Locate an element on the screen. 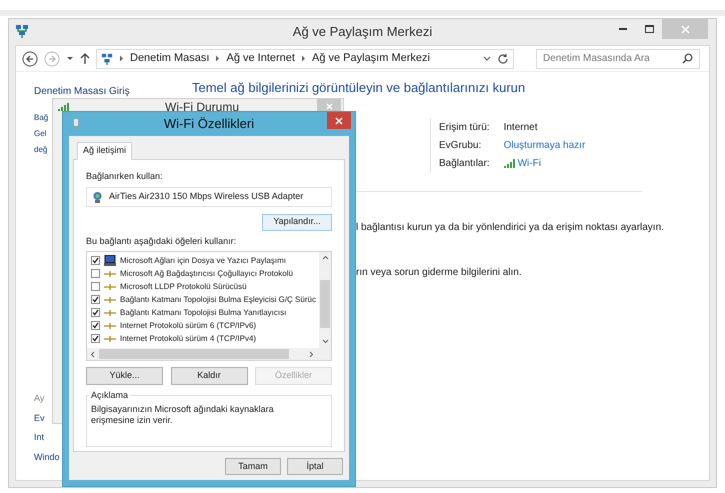 This screenshot has width=725, height=493. field-label: Bu bağlantı aşağıdaki öğeleri kullanır: is located at coordinates (162, 241).